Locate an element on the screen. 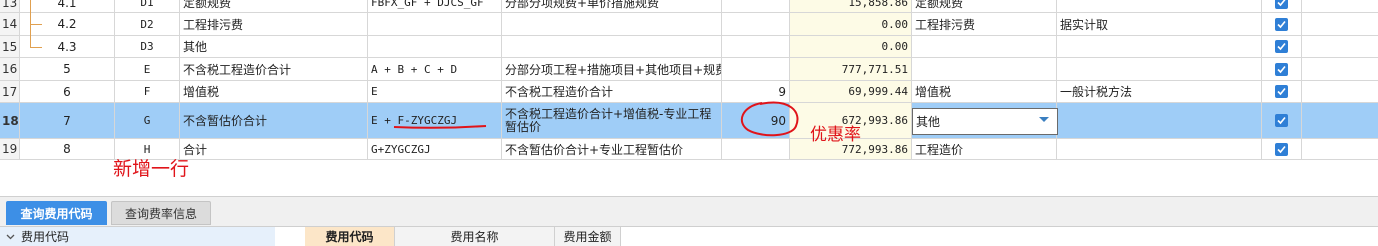 The height and width of the screenshot is (246, 1378). column-header-fee-amount: 费用金额 is located at coordinates (588, 236).